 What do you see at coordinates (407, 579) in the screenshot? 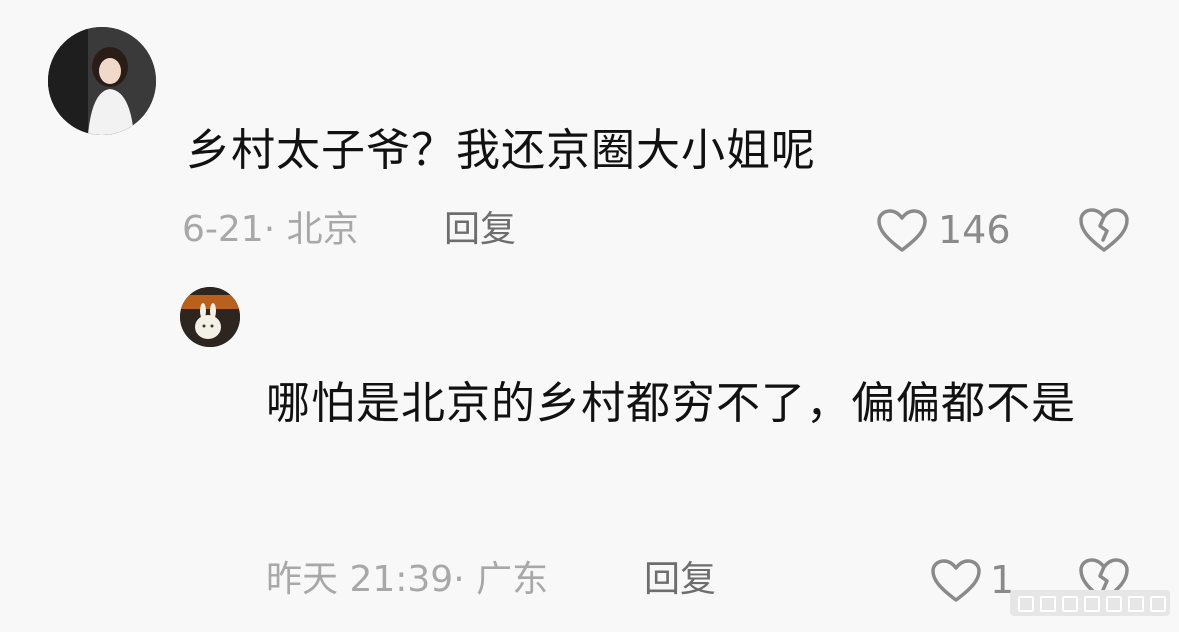
I see `comment-date-location: 昨天 21:39· 广东` at bounding box center [407, 579].